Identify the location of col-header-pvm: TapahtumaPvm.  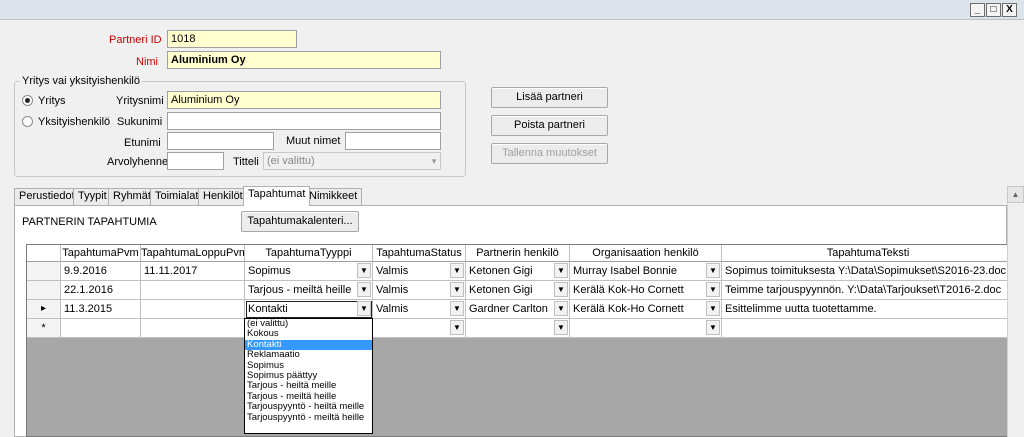
(101, 253).